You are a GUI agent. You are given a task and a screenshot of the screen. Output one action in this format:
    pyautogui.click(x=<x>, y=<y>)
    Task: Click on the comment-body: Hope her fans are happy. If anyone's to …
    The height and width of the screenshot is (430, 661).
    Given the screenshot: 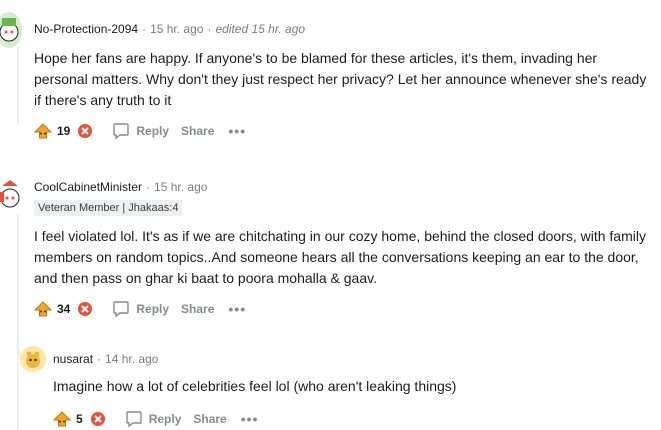 What is the action you would take?
    pyautogui.click(x=340, y=79)
    